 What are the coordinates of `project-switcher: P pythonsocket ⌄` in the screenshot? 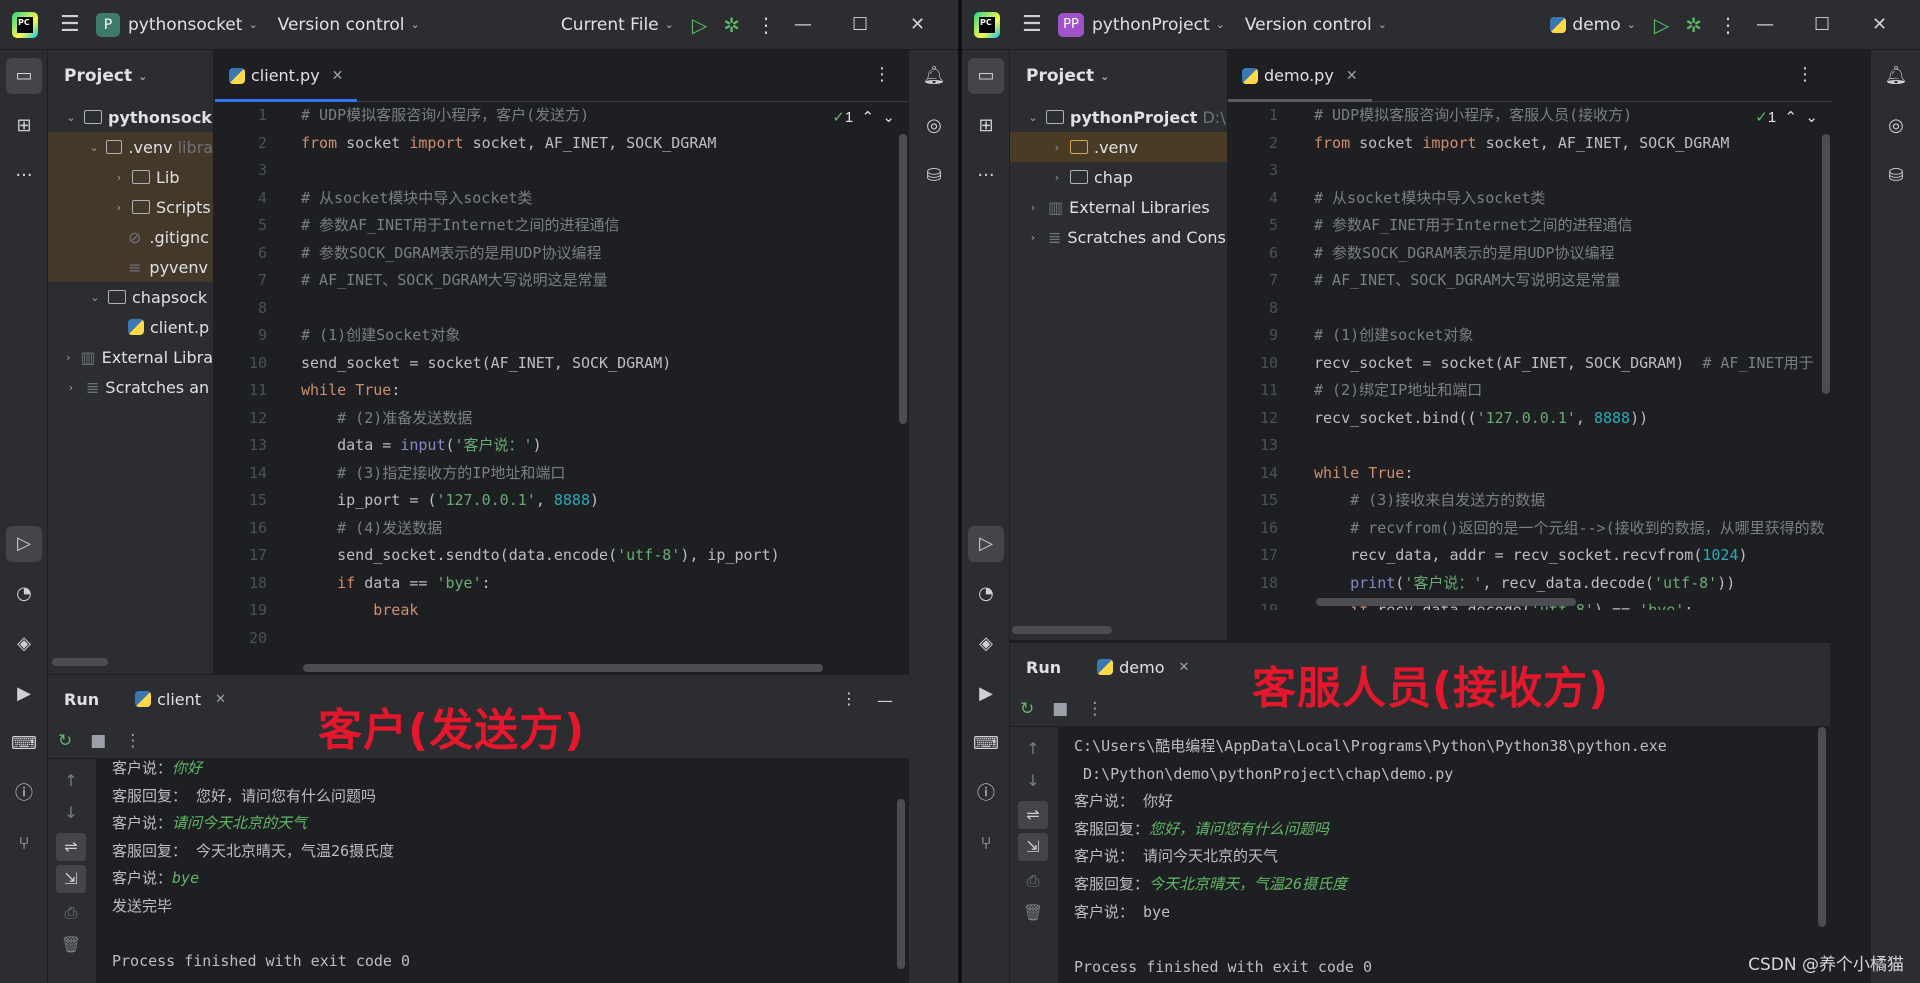 It's located at (177, 25).